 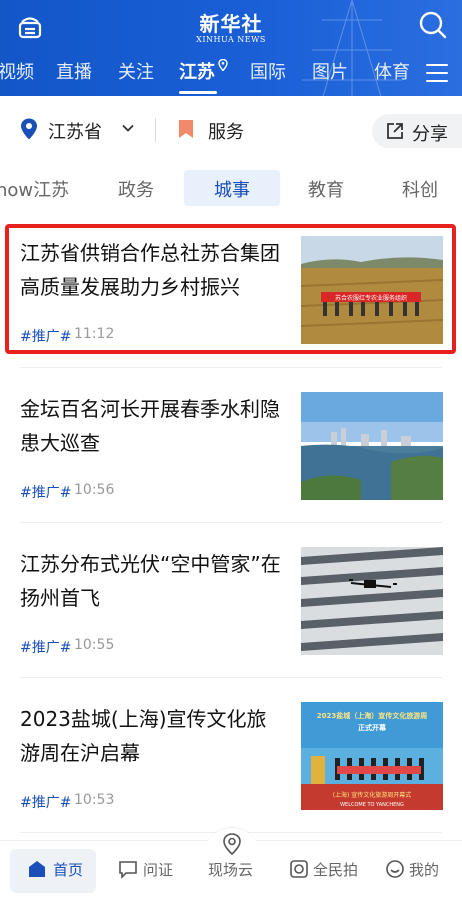 I want to click on service-link: 服务, so click(x=226, y=131).